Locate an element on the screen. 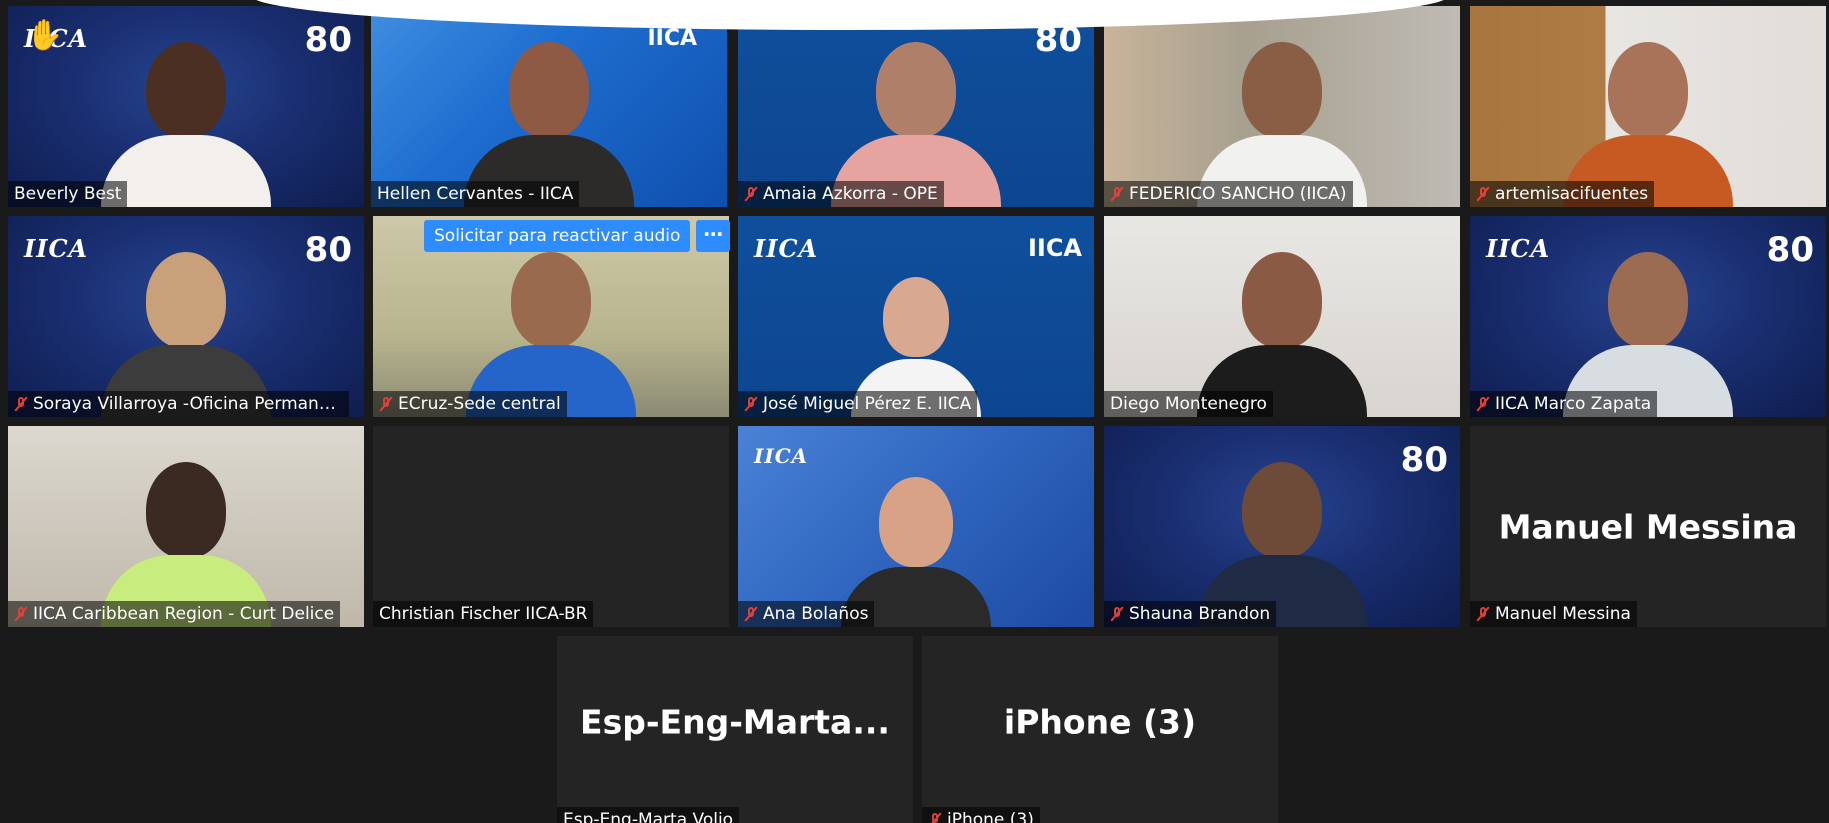  participant-name: Hellen Cervantes - IICA is located at coordinates (475, 194).